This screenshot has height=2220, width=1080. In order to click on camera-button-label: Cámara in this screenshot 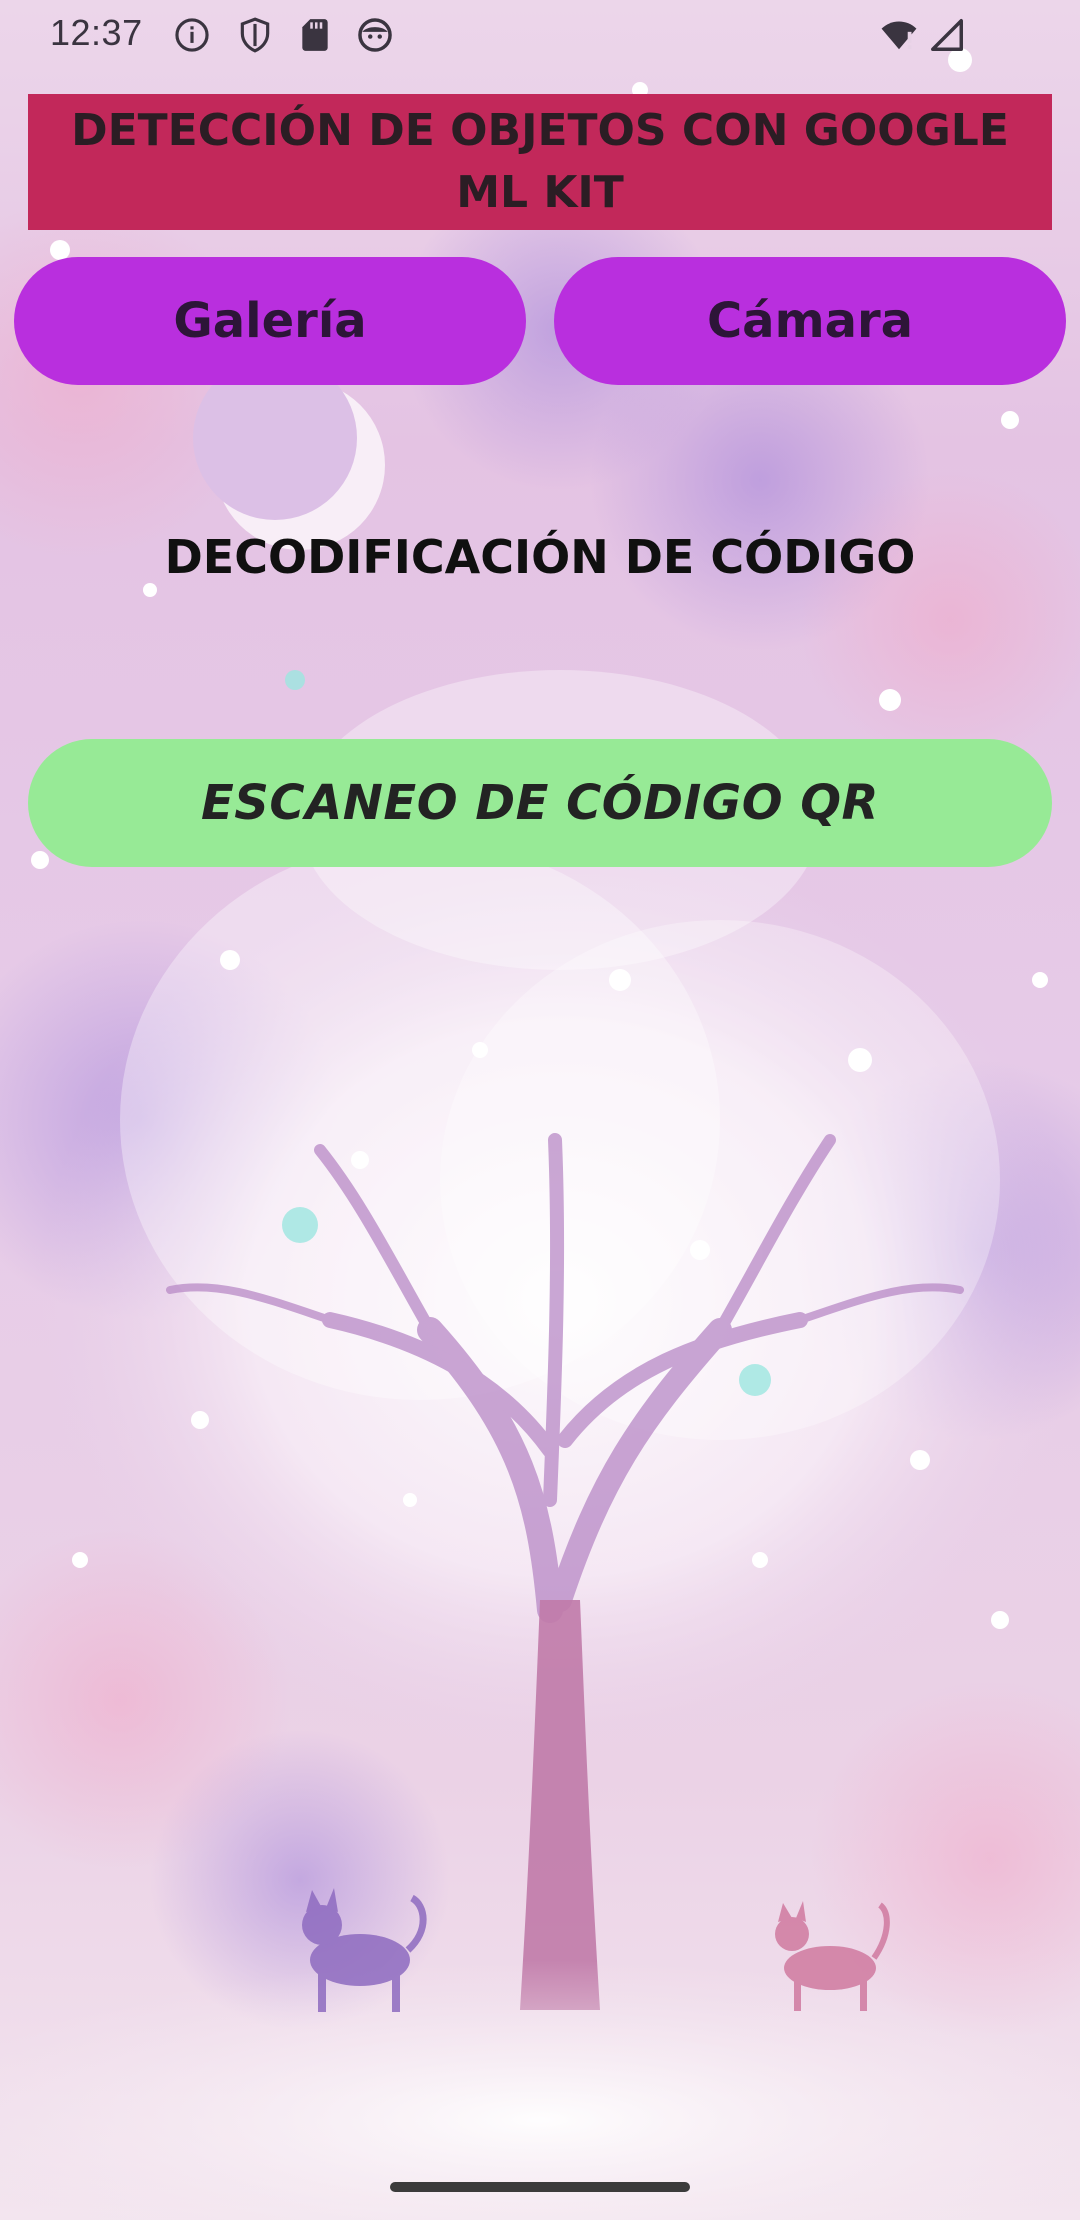, I will do `click(810, 321)`.